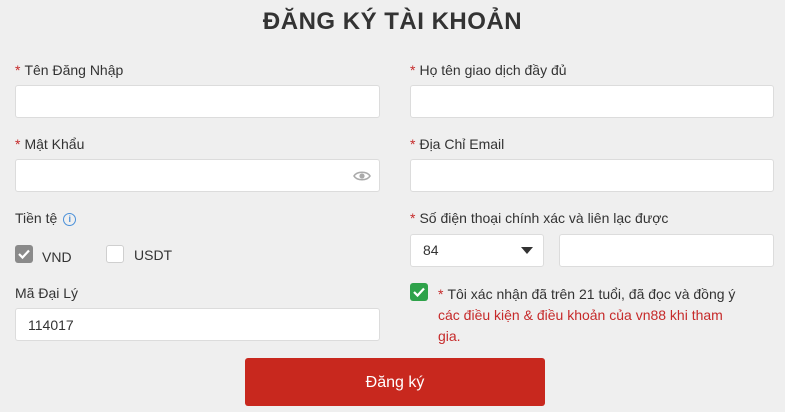 The height and width of the screenshot is (412, 785). I want to click on fullname-input, so click(592, 101).